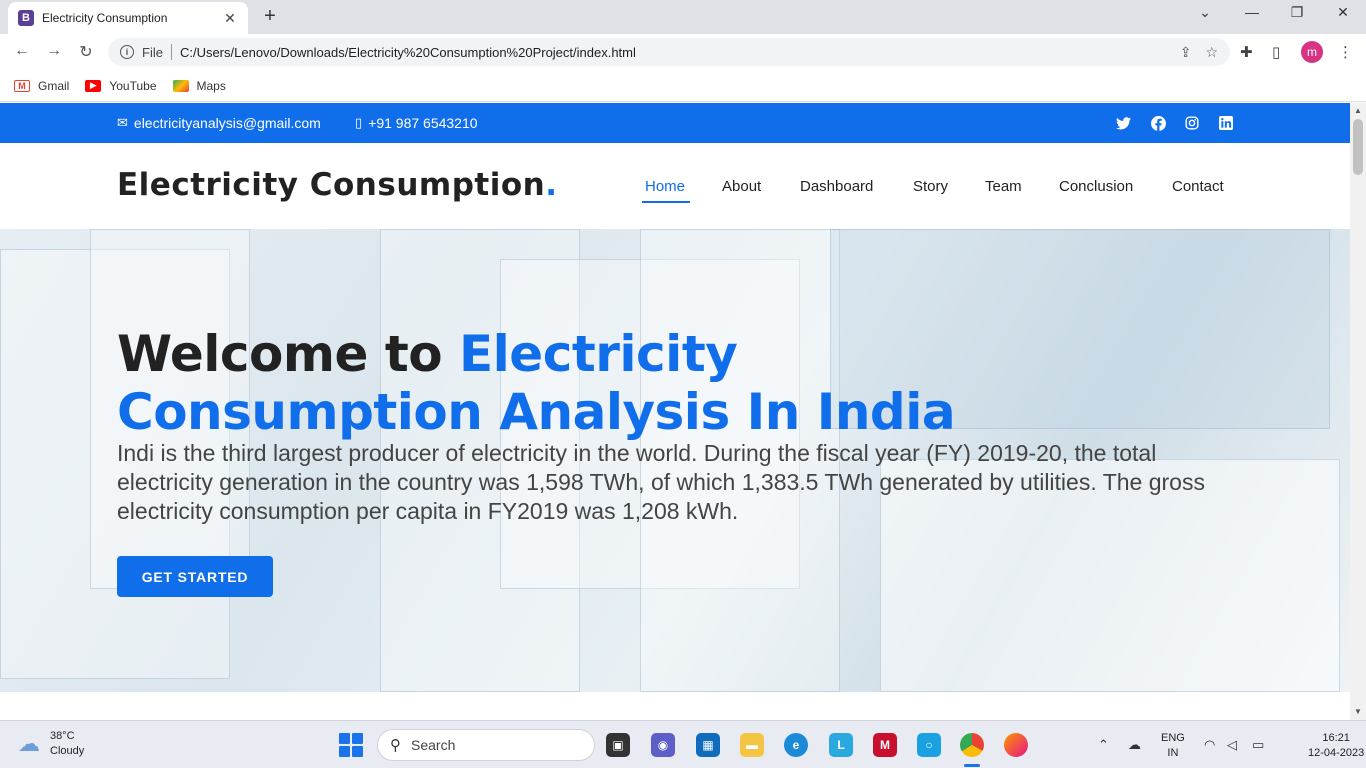 Image resolution: width=1366 pixels, height=768 pixels. Describe the element at coordinates (1211, 52) in the screenshot. I see `bookmark-star-icon: ☆` at that location.